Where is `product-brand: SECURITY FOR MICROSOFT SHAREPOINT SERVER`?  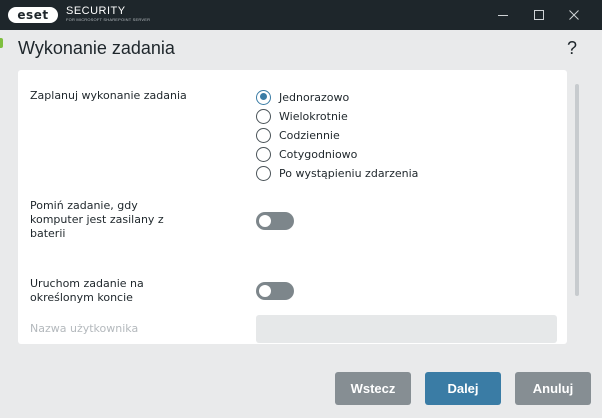
product-brand: SECURITY FOR MICROSOFT SHAREPOINT SERVER is located at coordinates (108, 14).